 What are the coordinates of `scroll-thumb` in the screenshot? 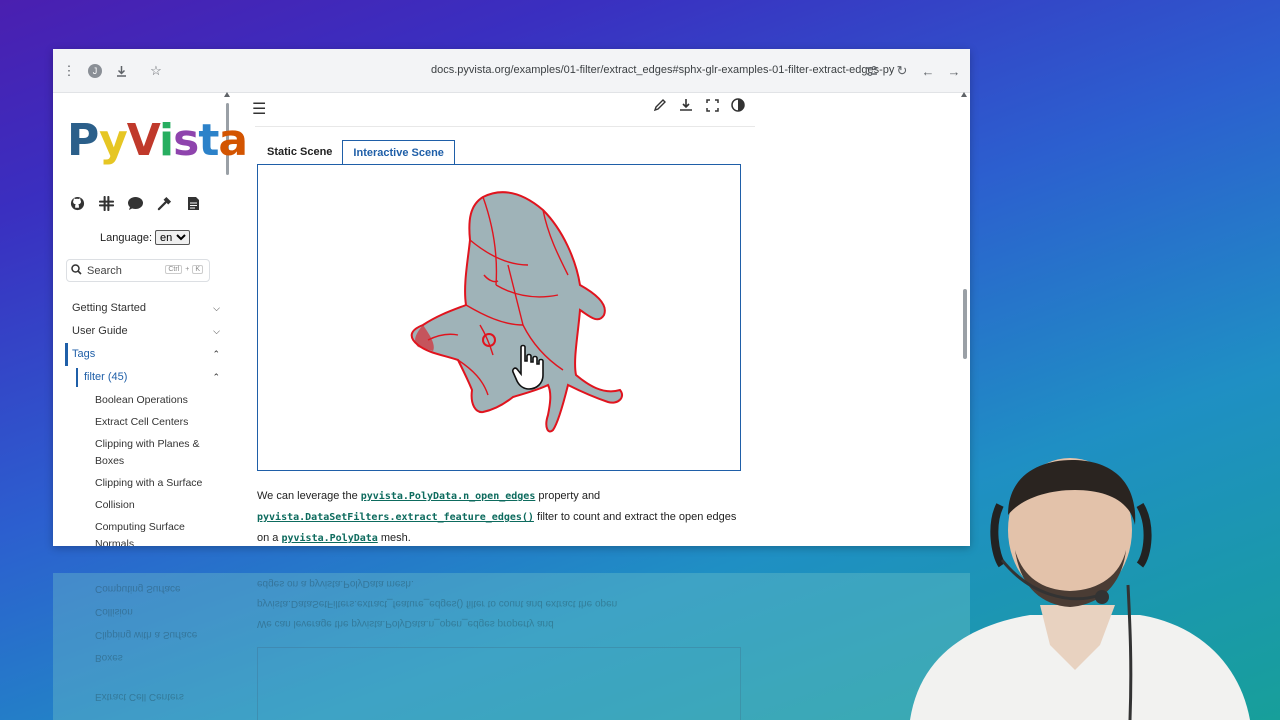 It's located at (965, 324).